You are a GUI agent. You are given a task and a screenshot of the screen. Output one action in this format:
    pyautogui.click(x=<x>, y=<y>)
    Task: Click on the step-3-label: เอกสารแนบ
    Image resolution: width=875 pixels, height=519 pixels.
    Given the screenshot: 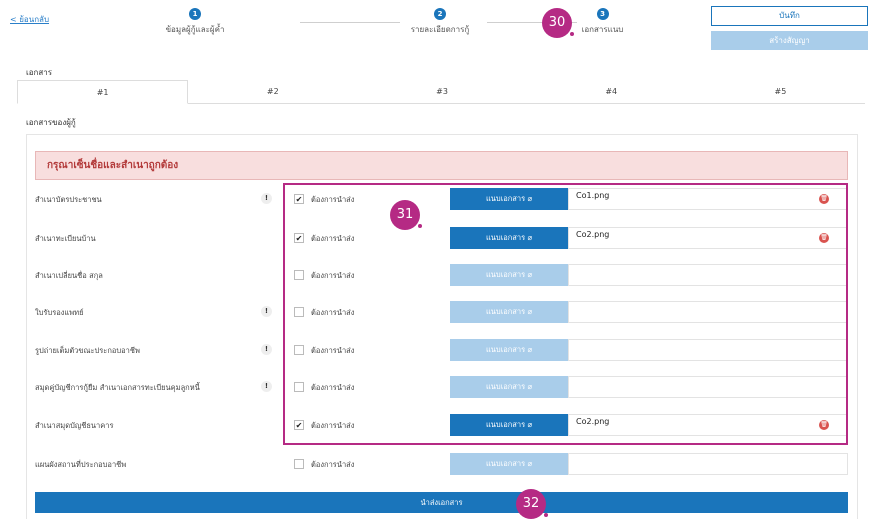 What is the action you would take?
    pyautogui.click(x=602, y=29)
    